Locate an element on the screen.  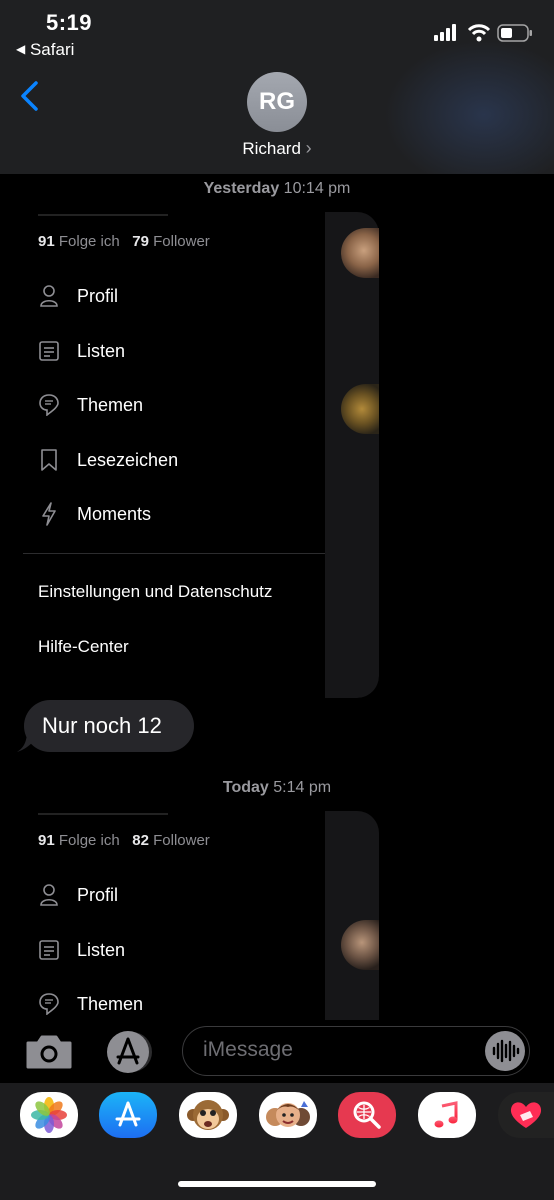
timestamp-today: Today 5:14 pm is located at coordinates (277, 788).